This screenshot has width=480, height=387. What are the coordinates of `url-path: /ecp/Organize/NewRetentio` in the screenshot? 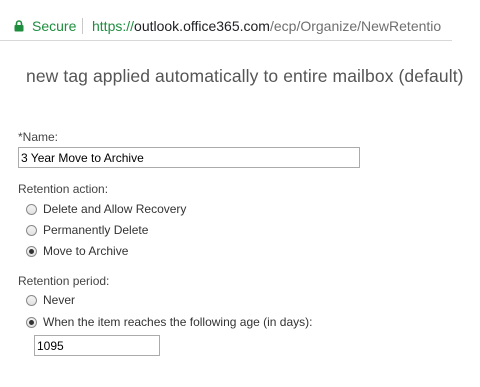 It's located at (355, 26).